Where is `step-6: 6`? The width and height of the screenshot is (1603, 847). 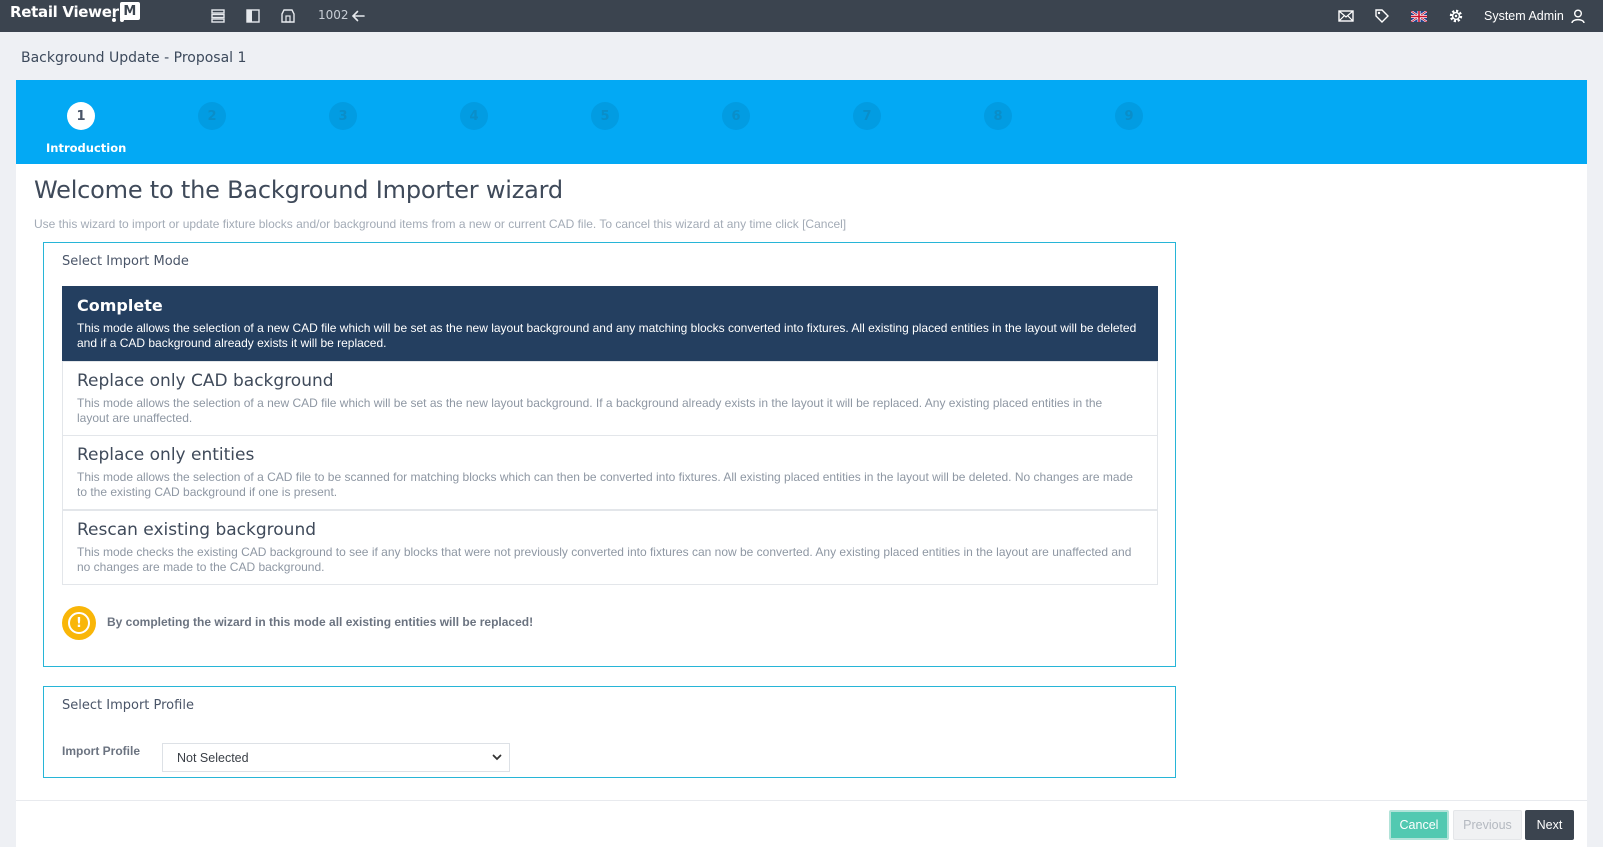
step-6: 6 is located at coordinates (736, 116).